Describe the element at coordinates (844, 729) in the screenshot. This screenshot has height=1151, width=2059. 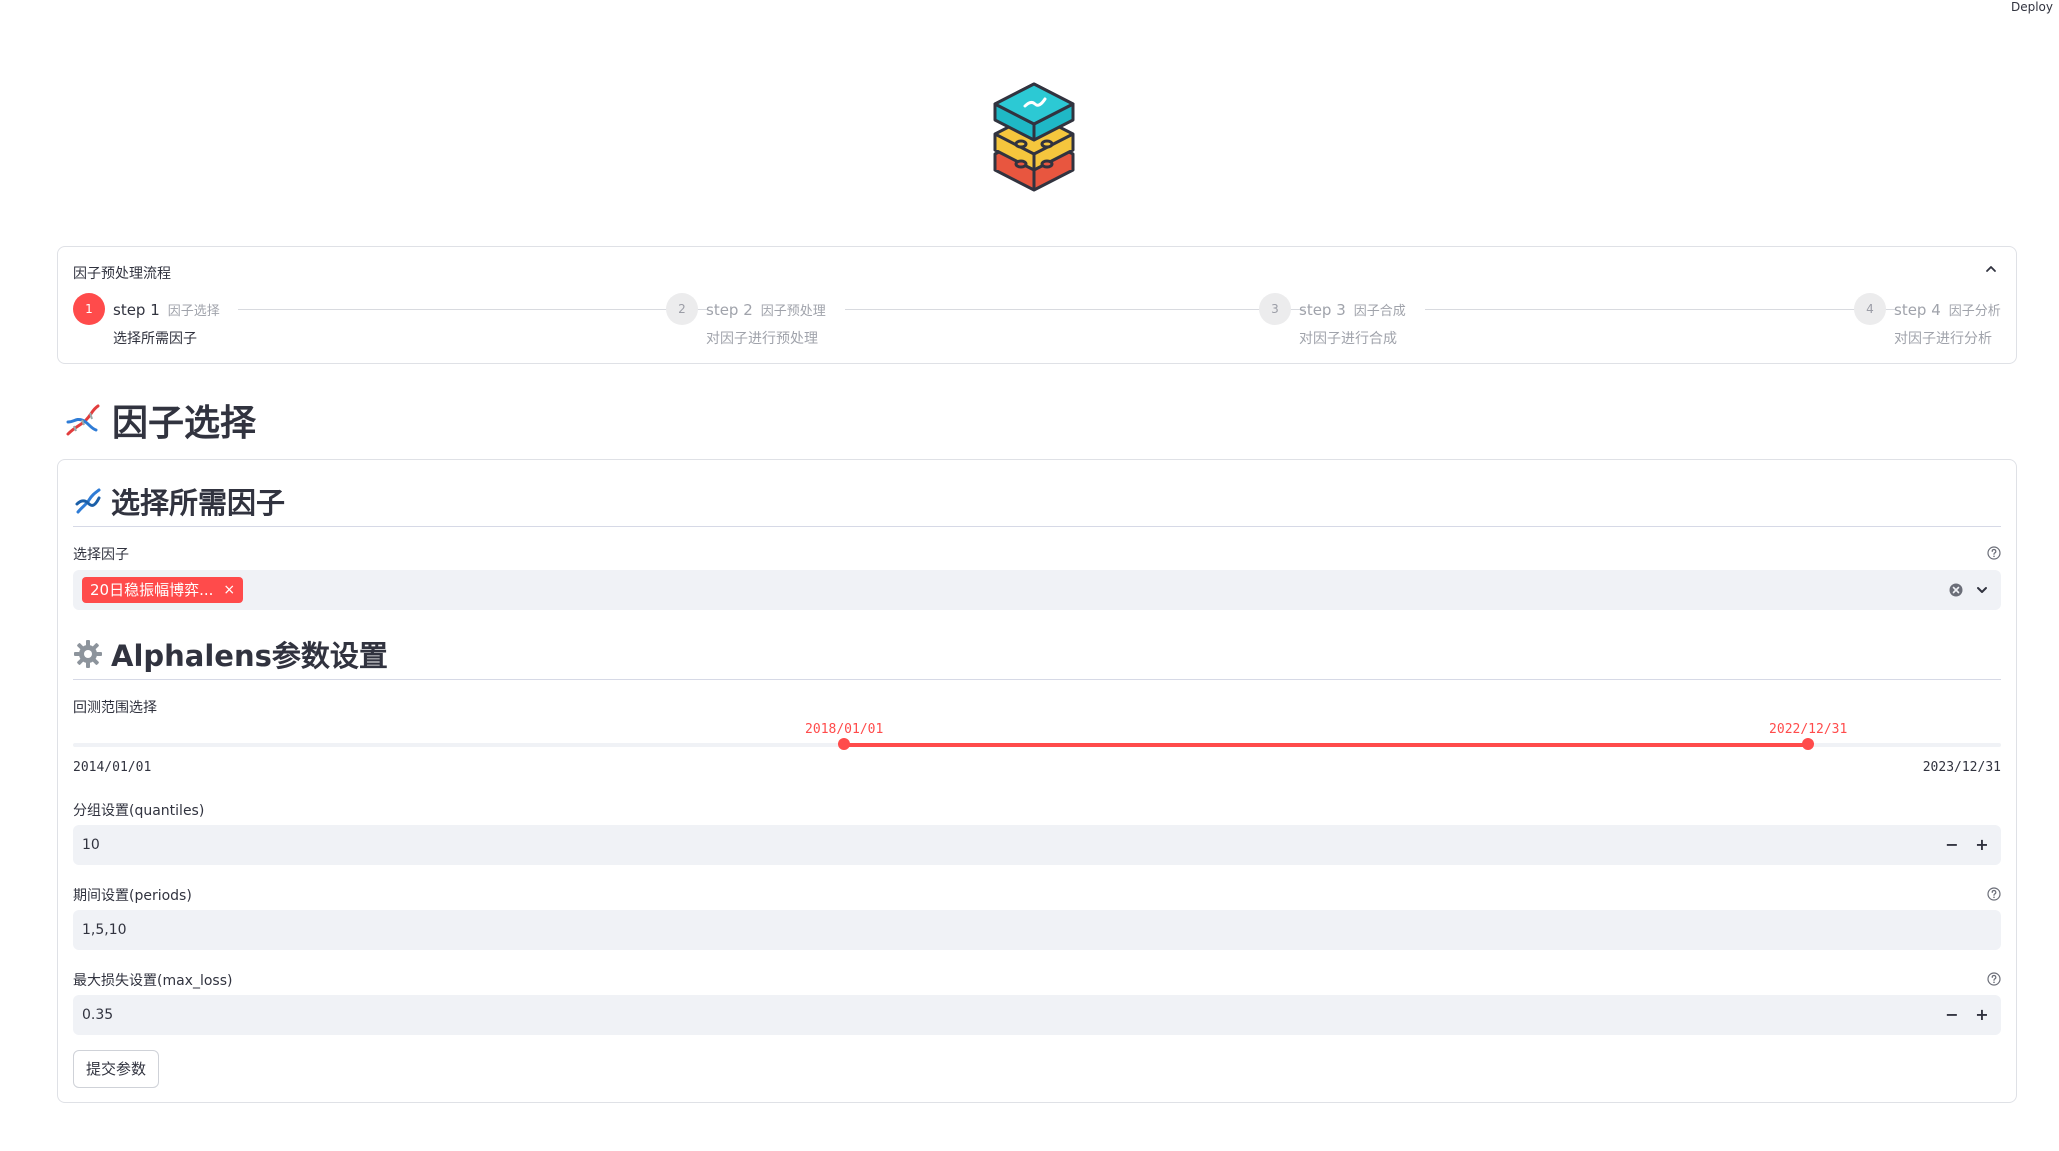
I see `range-start-value: 2018/01/01` at that location.